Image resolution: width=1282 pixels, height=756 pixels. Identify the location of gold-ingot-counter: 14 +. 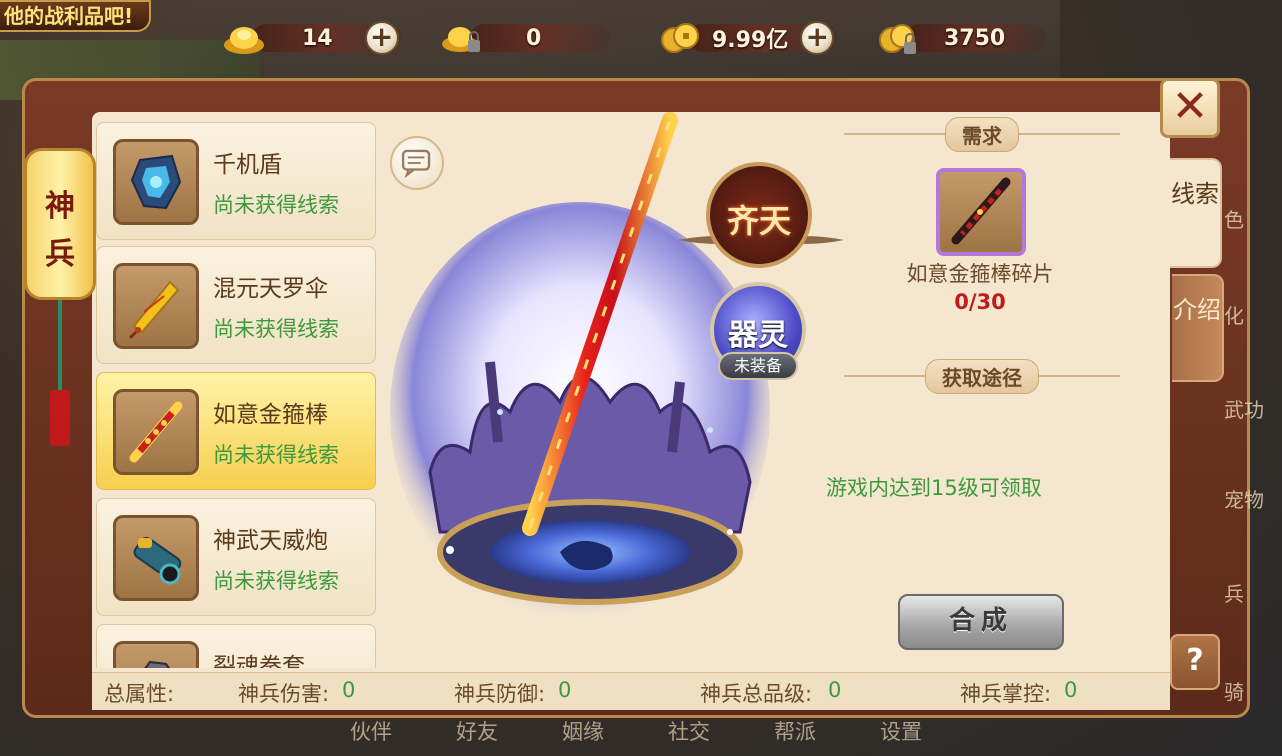
(317, 38).